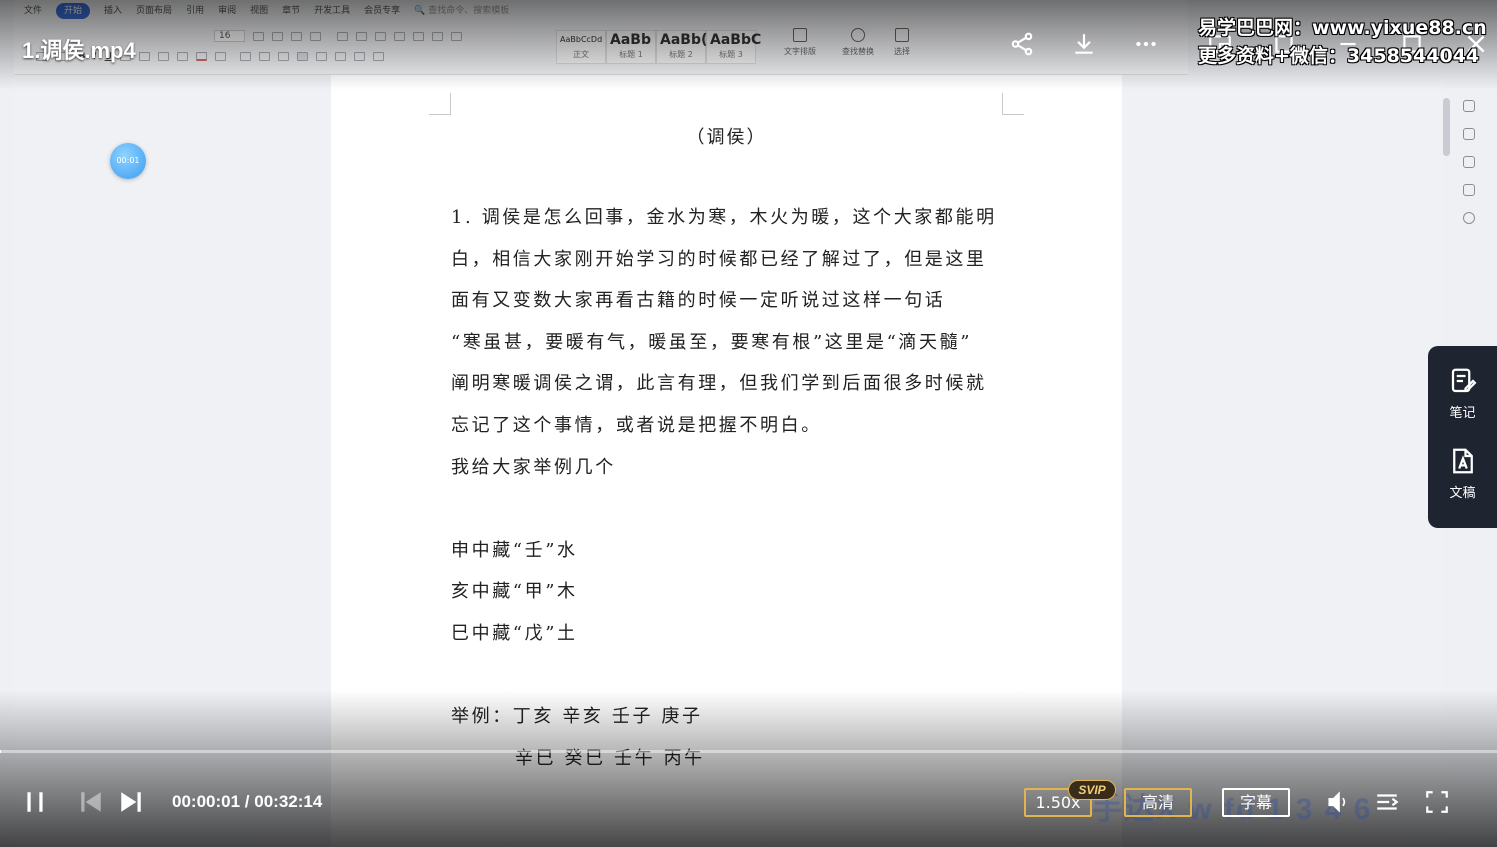 The image size is (1497, 847). I want to click on char-border-icon, so click(220, 56).